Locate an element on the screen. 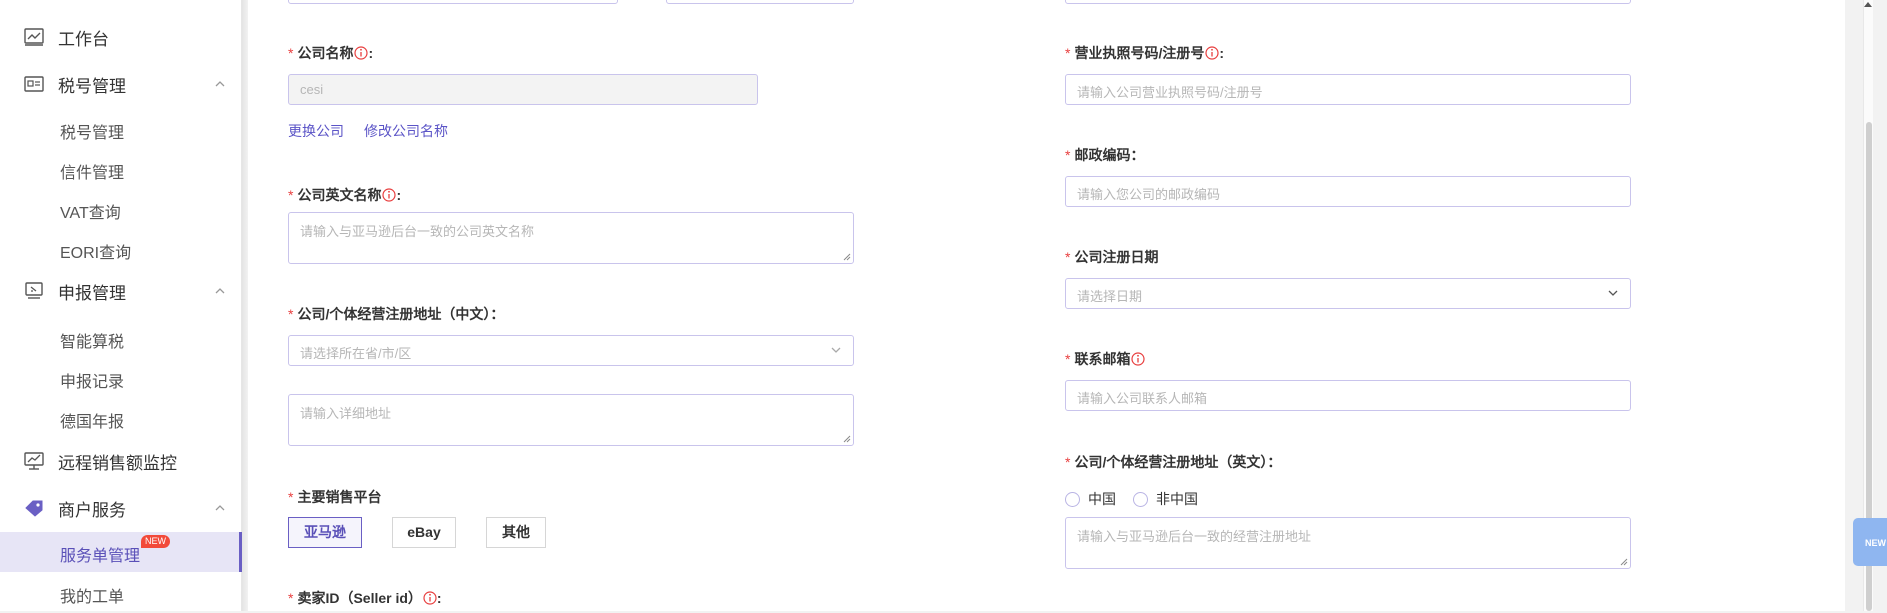 The width and height of the screenshot is (1887, 613). sidebar-item-records: 申报记录 is located at coordinates (121, 378).